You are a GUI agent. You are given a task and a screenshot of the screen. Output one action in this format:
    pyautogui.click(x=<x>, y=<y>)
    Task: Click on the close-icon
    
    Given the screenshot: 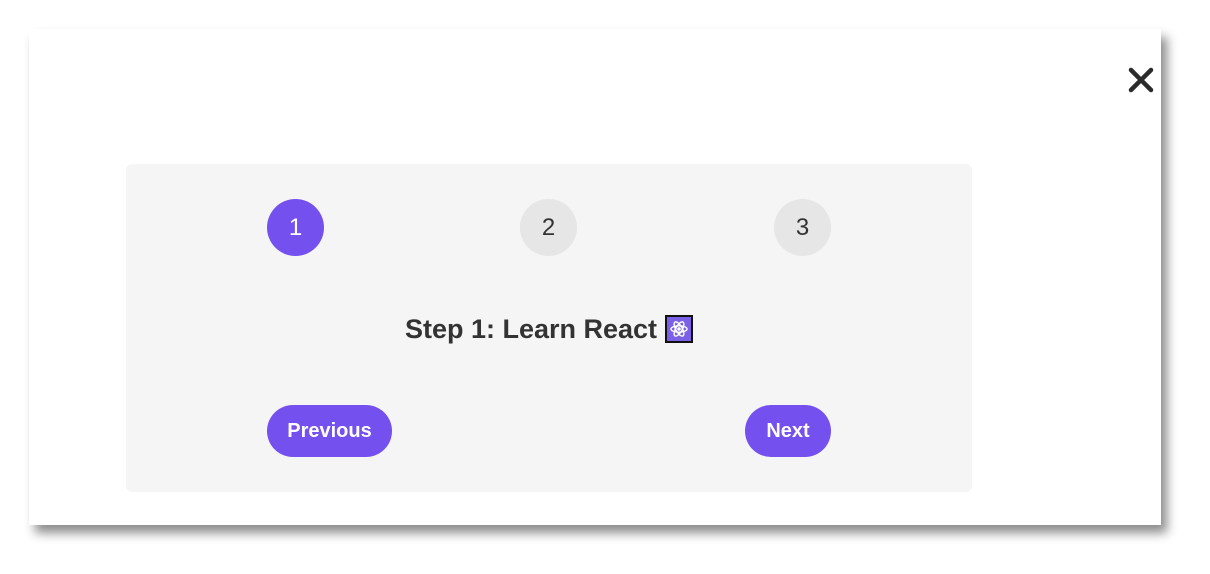 What is the action you would take?
    pyautogui.click(x=1141, y=80)
    